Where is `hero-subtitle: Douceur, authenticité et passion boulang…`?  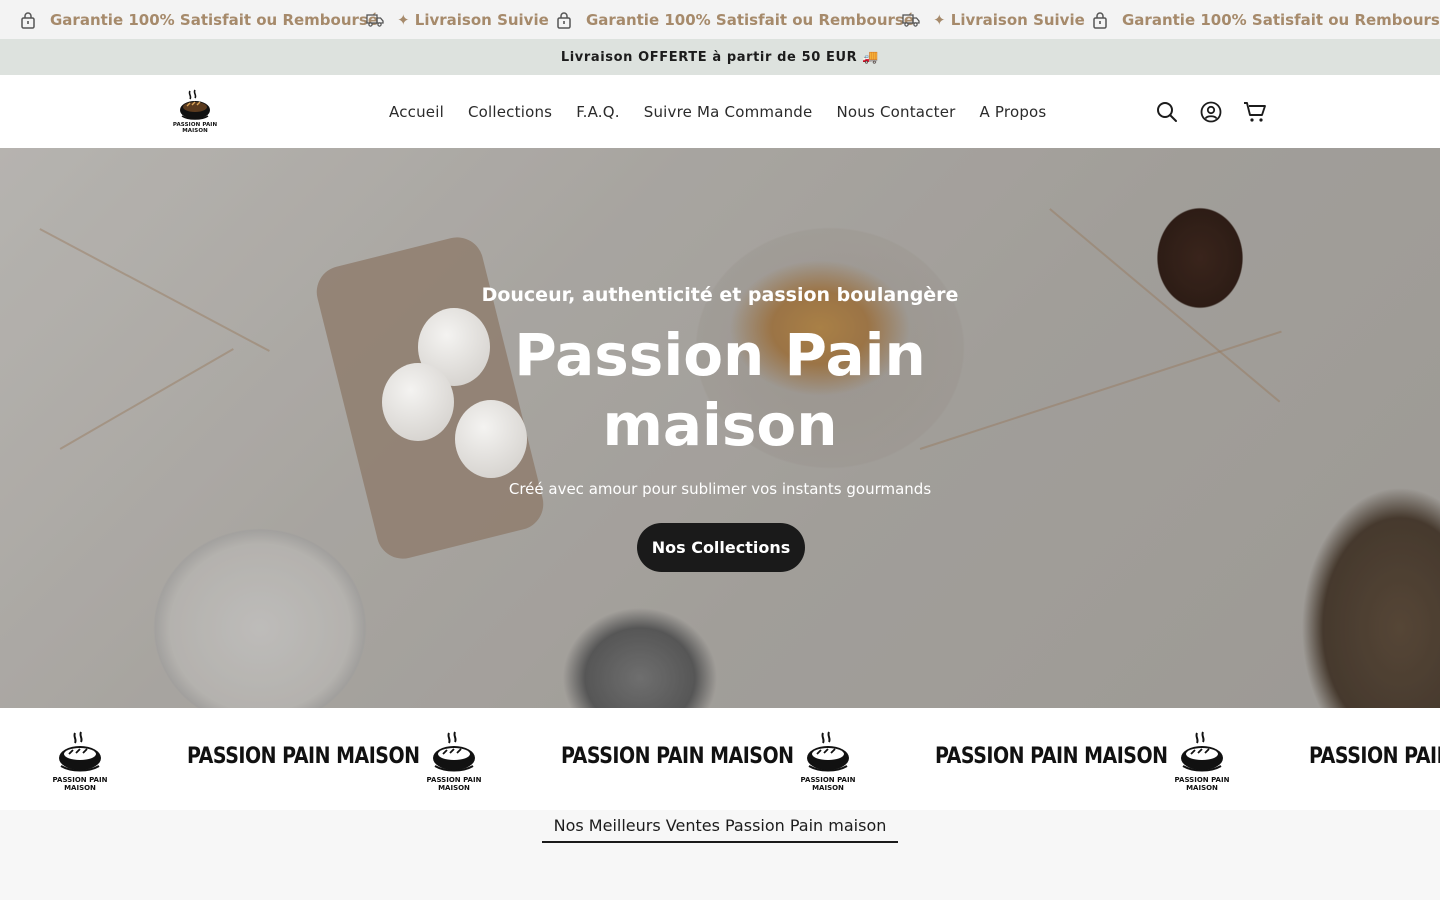
hero-subtitle: Douceur, authenticité et passion boulang… is located at coordinates (720, 295).